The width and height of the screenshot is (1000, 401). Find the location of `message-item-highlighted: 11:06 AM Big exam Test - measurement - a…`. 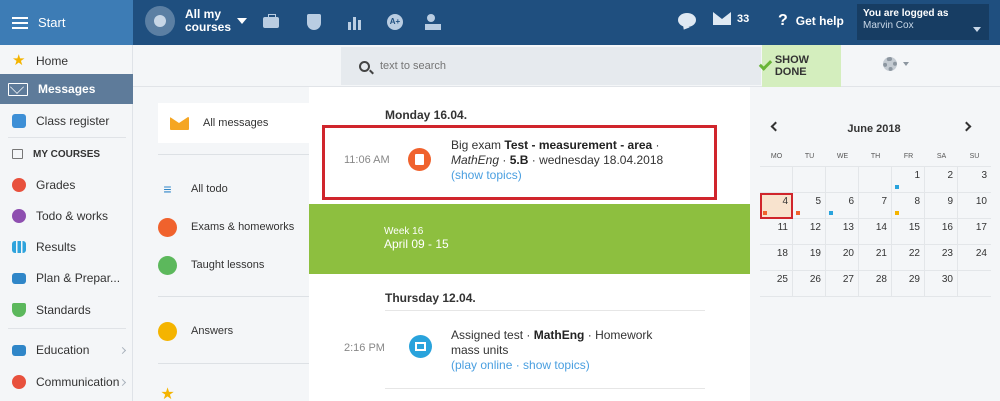

message-item-highlighted: 11:06 AM Big exam Test - measurement - a… is located at coordinates (519, 162).